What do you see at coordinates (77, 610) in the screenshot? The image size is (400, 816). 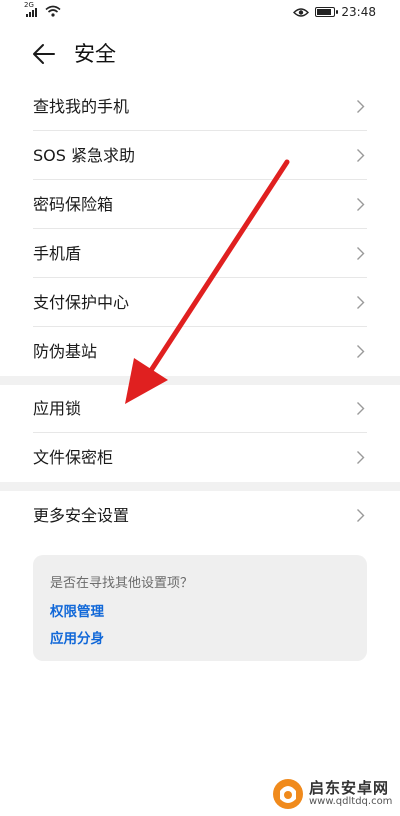 I see `link-permission-management: 权限管理` at bounding box center [77, 610].